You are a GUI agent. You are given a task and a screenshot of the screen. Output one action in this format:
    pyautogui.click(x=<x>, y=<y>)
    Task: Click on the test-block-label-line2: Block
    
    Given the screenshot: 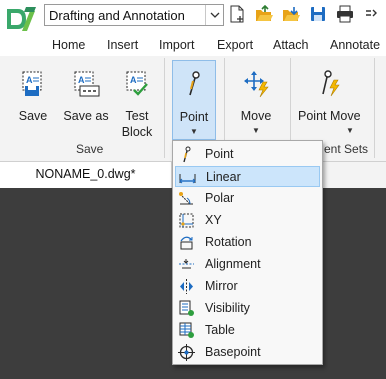 What is the action you would take?
    pyautogui.click(x=137, y=132)
    